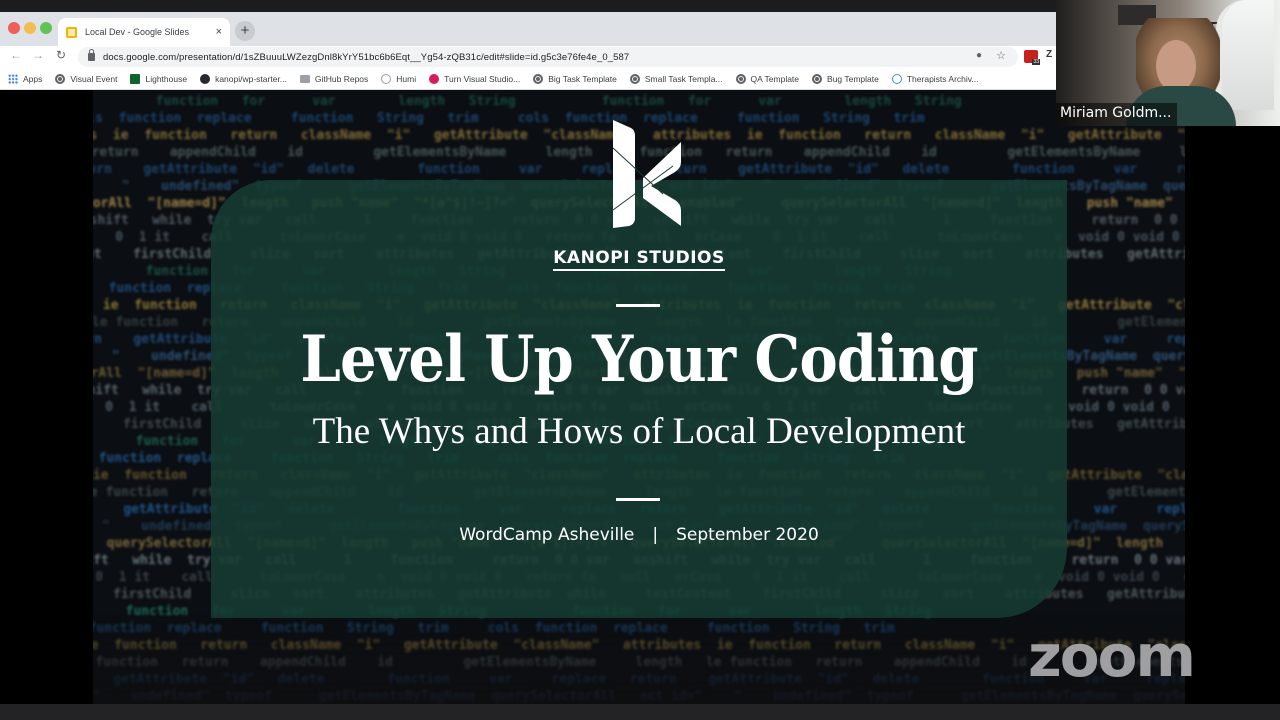 The width and height of the screenshot is (1280, 720). I want to click on event-name: WordCamp Asheville, so click(547, 535).